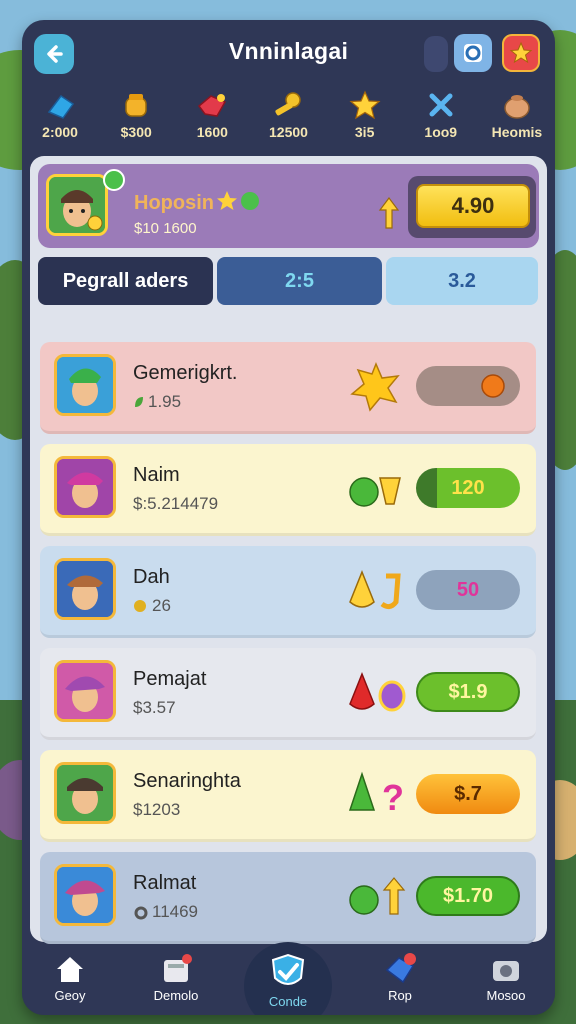  Describe the element at coordinates (165, 883) in the screenshot. I see `row-name: Ralmat` at that location.